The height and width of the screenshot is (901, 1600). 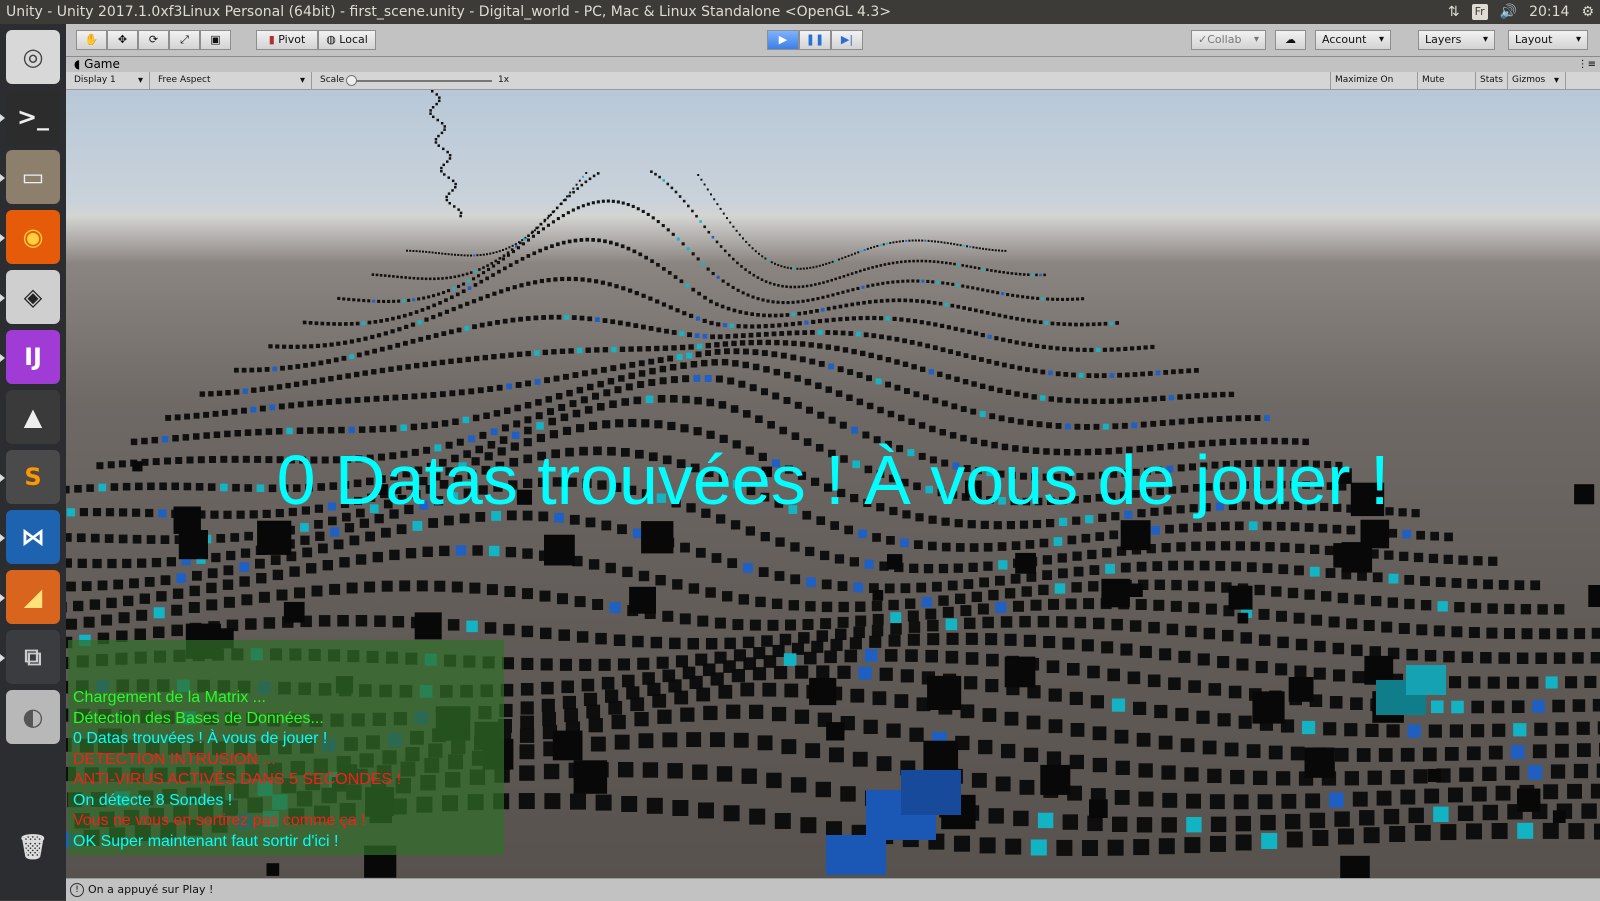 What do you see at coordinates (215, 40) in the screenshot?
I see `rect-tool-button: ▣` at bounding box center [215, 40].